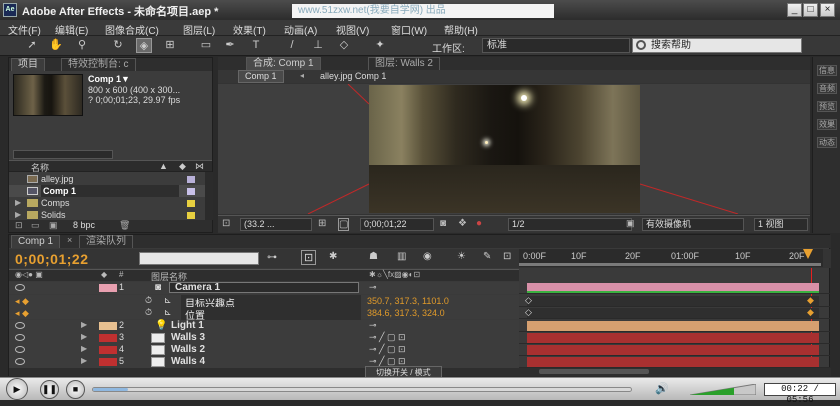 The image size is (840, 406). I want to click on breadcrumb-comp1: Comp 1, so click(261, 76).